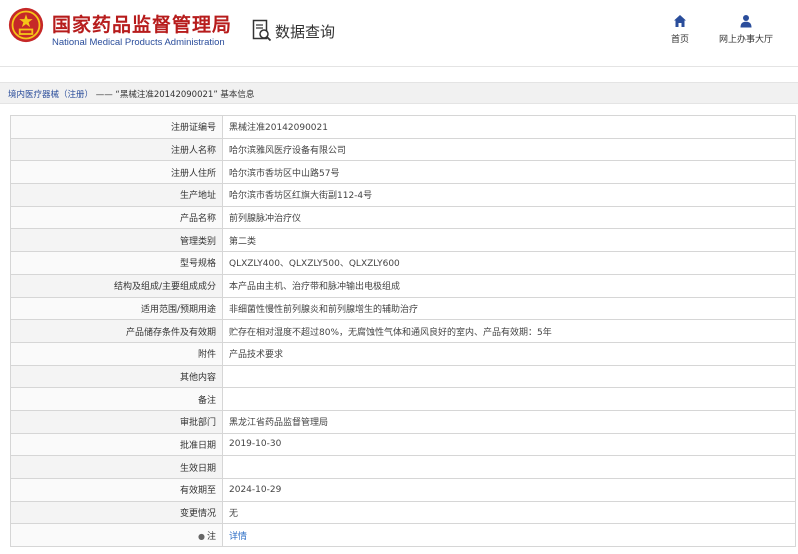  Describe the element at coordinates (509, 308) in the screenshot. I see `field-value: 非细菌性慢性前列腺炎和前列腺增生的辅助治疗` at that location.